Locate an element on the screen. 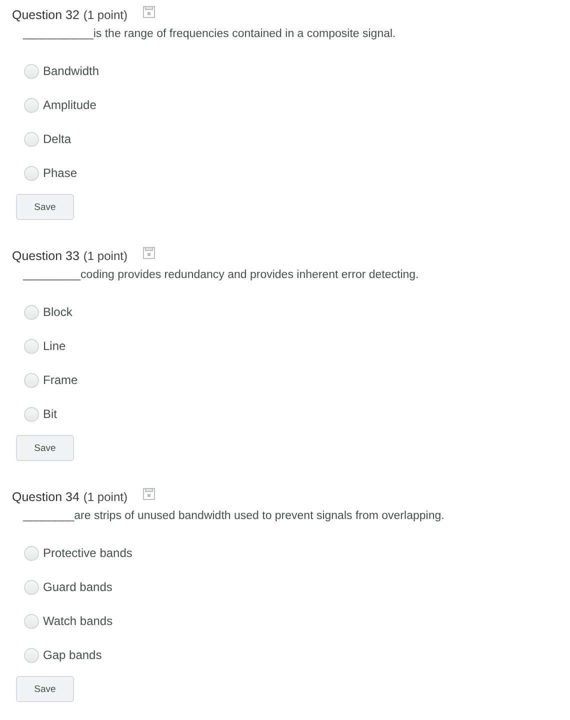  option-label: Phase is located at coordinates (60, 173).